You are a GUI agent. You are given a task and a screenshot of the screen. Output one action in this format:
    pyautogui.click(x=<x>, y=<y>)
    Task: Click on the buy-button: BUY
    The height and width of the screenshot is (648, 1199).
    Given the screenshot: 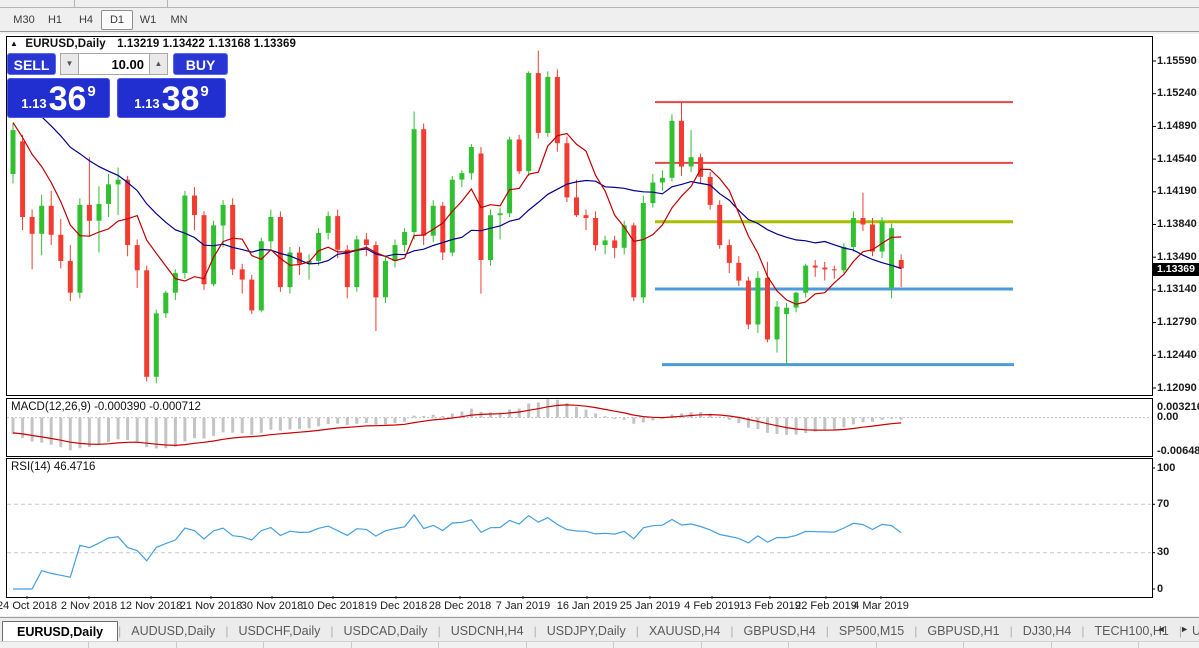 What is the action you would take?
    pyautogui.click(x=200, y=64)
    